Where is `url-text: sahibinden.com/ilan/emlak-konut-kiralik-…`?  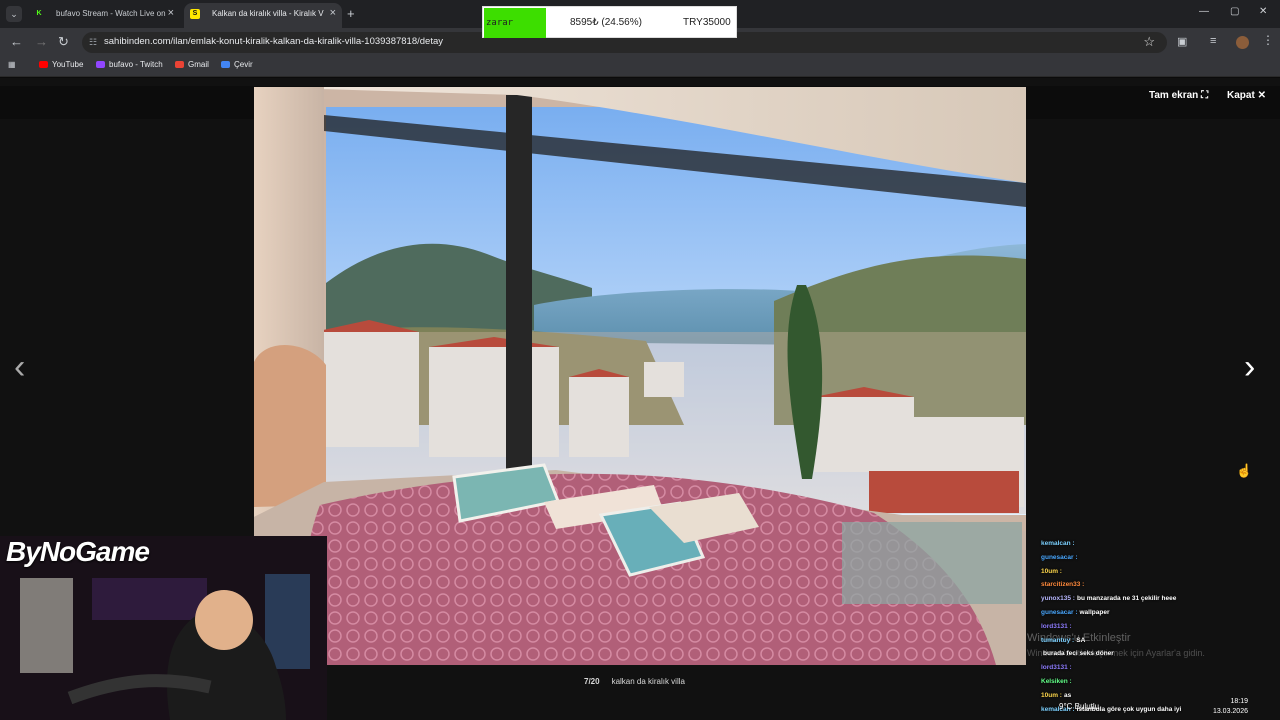 url-text: sahibinden.com/ilan/emlak-konut-kiralik-… is located at coordinates (273, 41).